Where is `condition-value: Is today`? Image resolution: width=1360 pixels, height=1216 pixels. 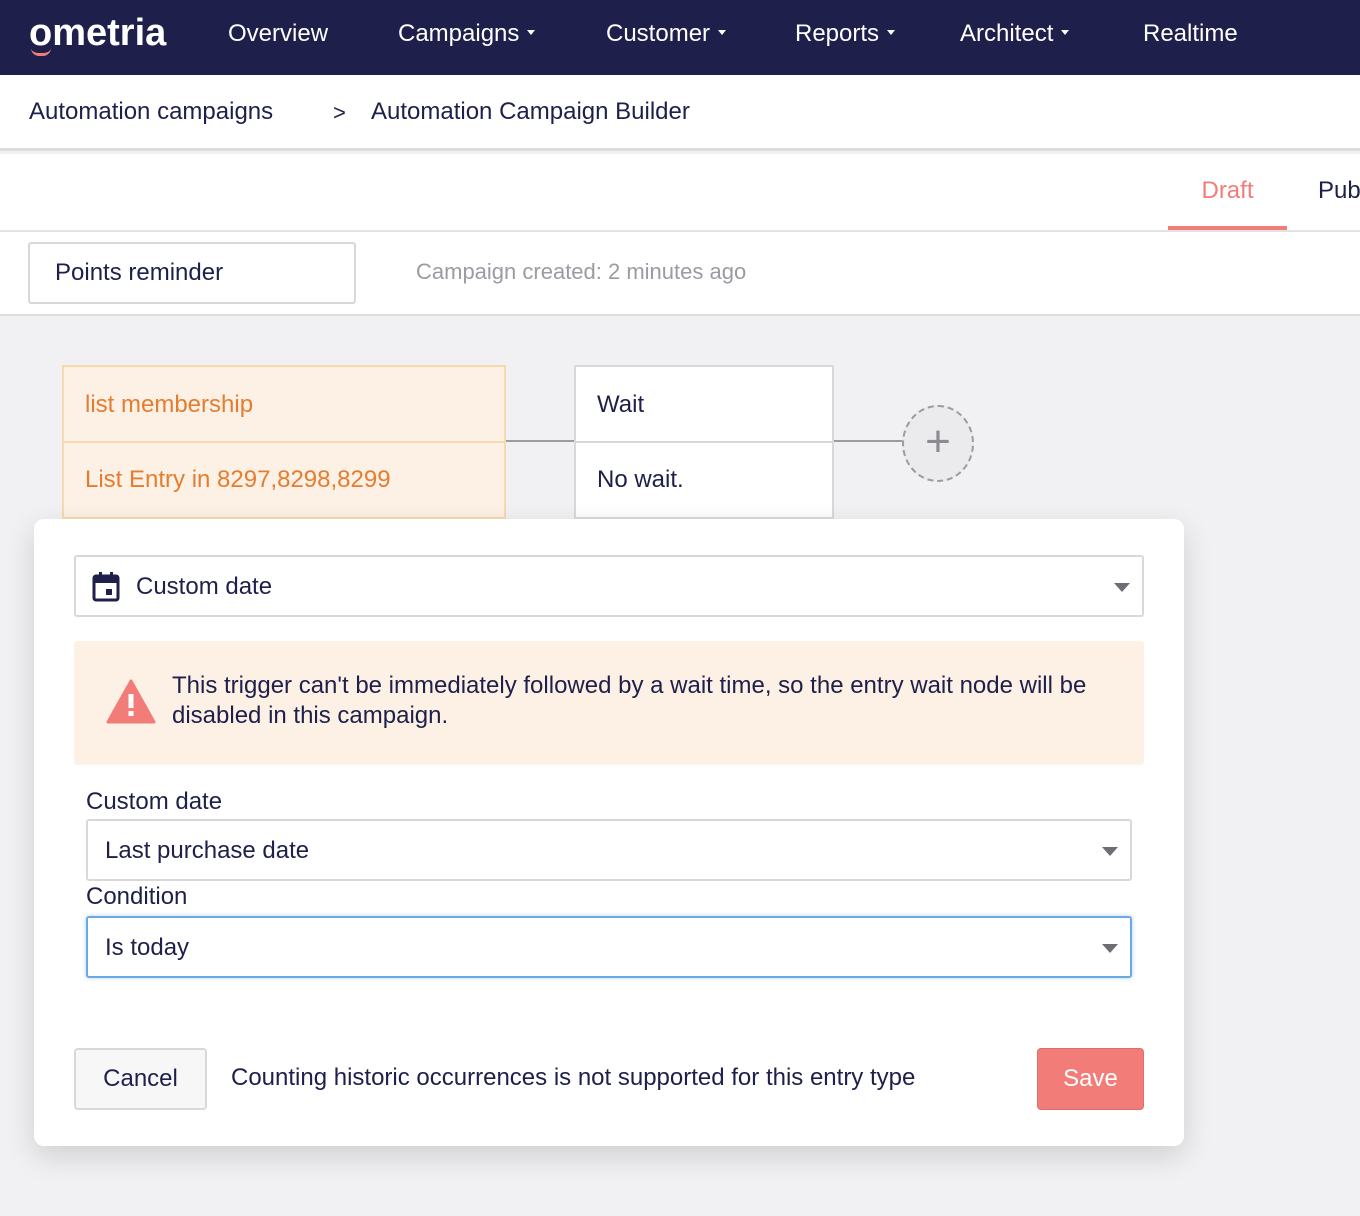
condition-value: Is today is located at coordinates (147, 947).